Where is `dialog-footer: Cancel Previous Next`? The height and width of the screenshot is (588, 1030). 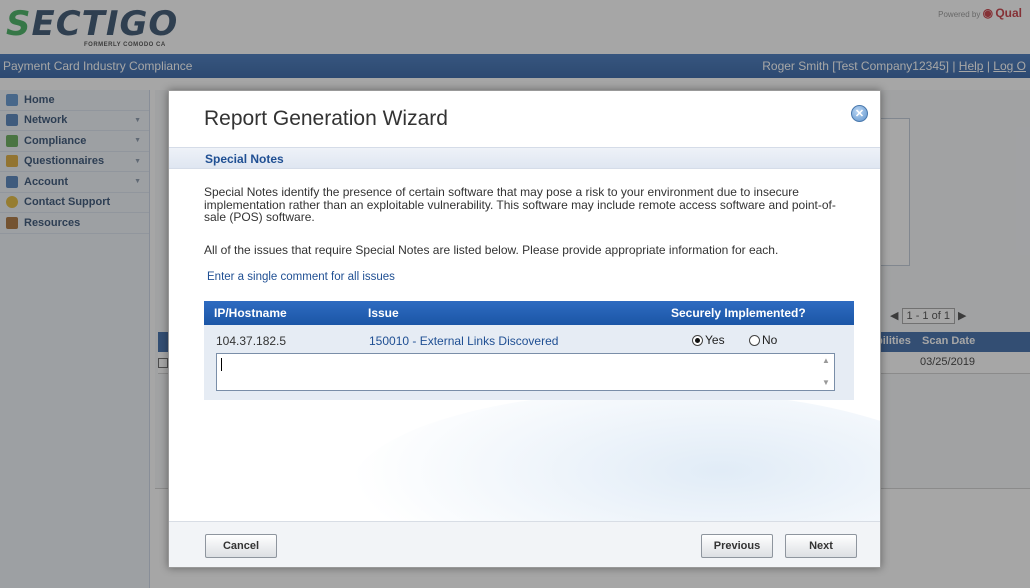
dialog-footer: Cancel Previous Next is located at coordinates (524, 544).